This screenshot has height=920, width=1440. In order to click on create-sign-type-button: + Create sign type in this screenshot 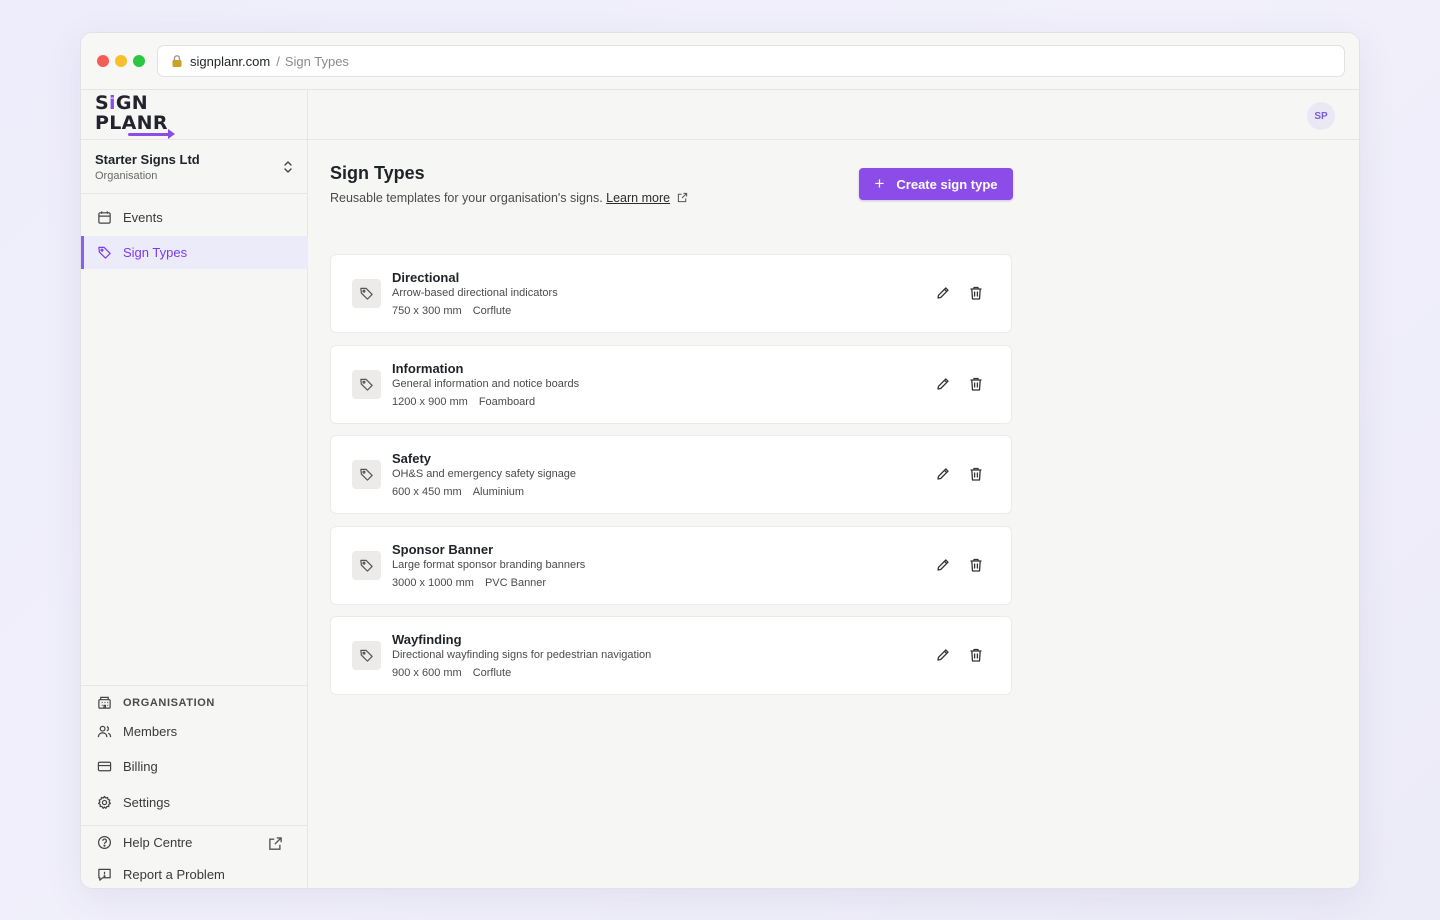, I will do `click(936, 184)`.